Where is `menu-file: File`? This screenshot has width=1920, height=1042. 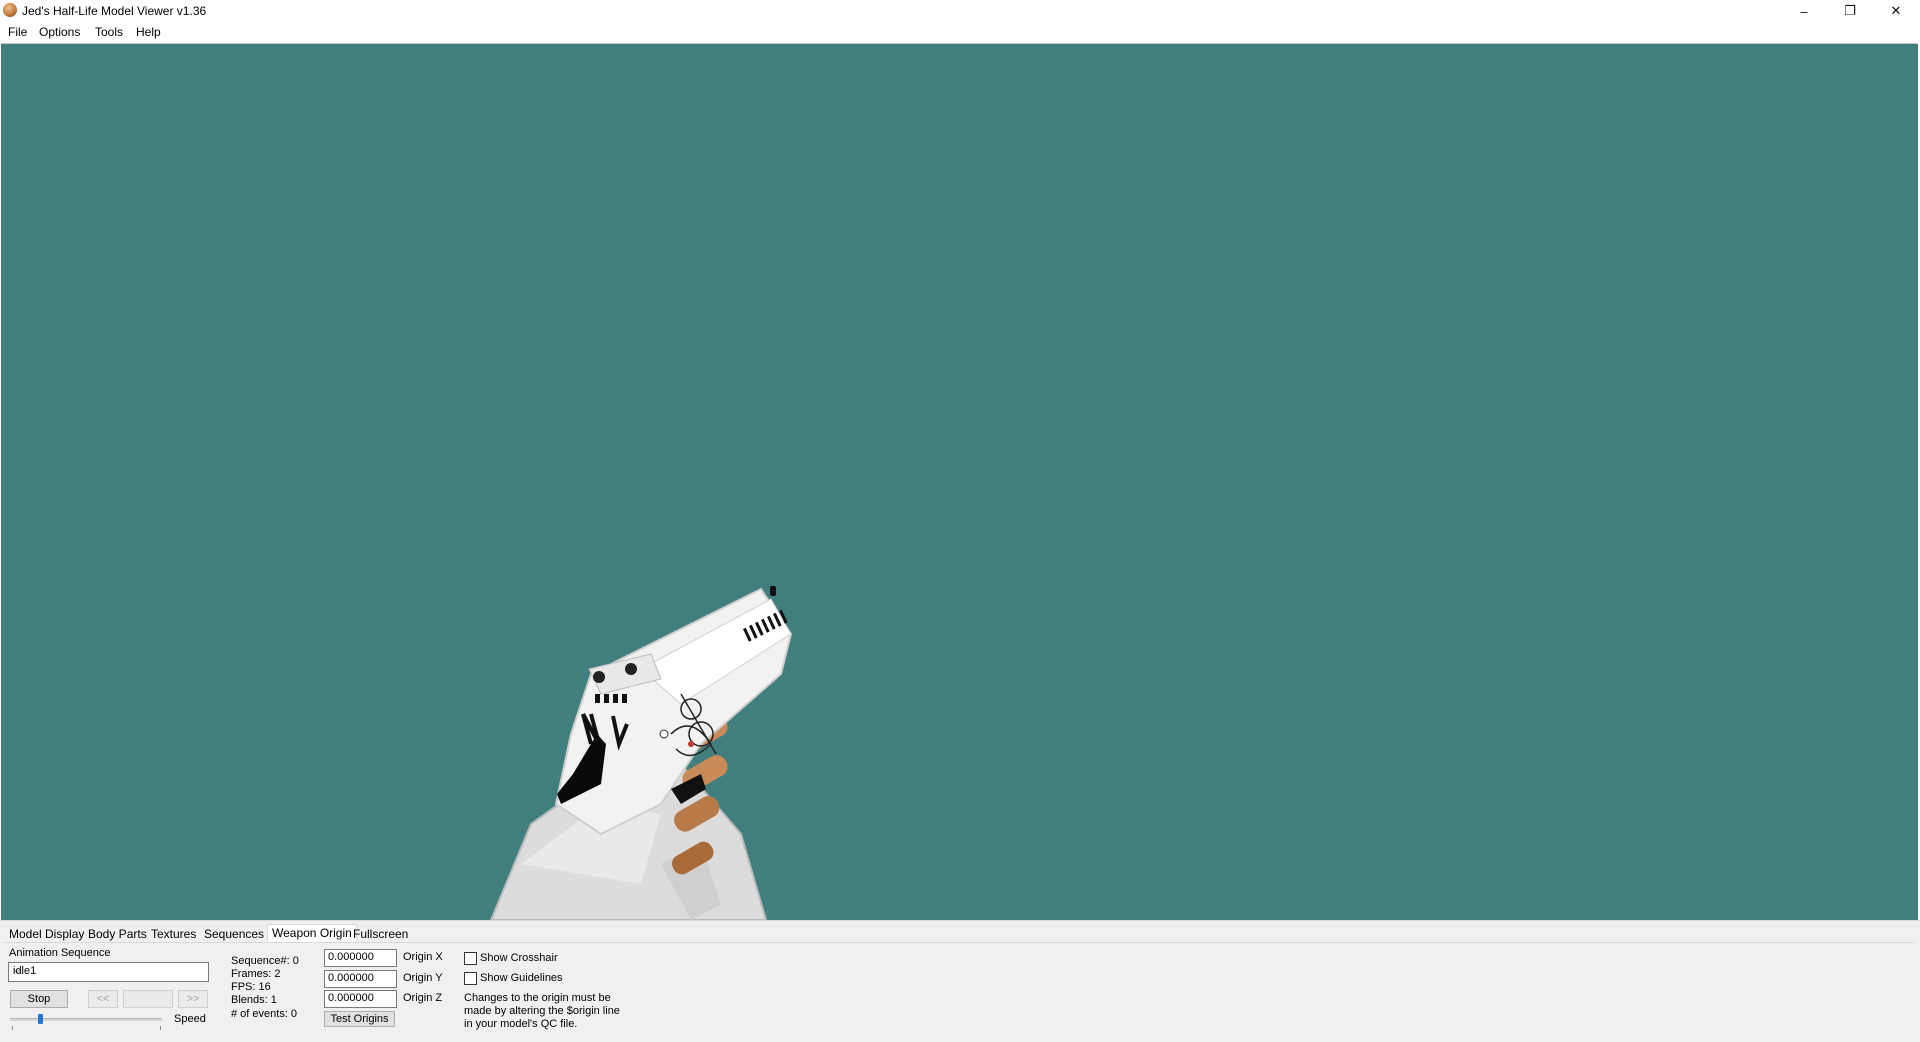 menu-file: File is located at coordinates (17, 32).